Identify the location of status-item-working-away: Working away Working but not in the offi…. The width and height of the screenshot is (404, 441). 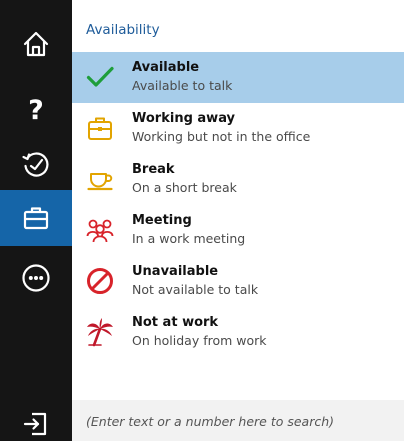
(238, 128).